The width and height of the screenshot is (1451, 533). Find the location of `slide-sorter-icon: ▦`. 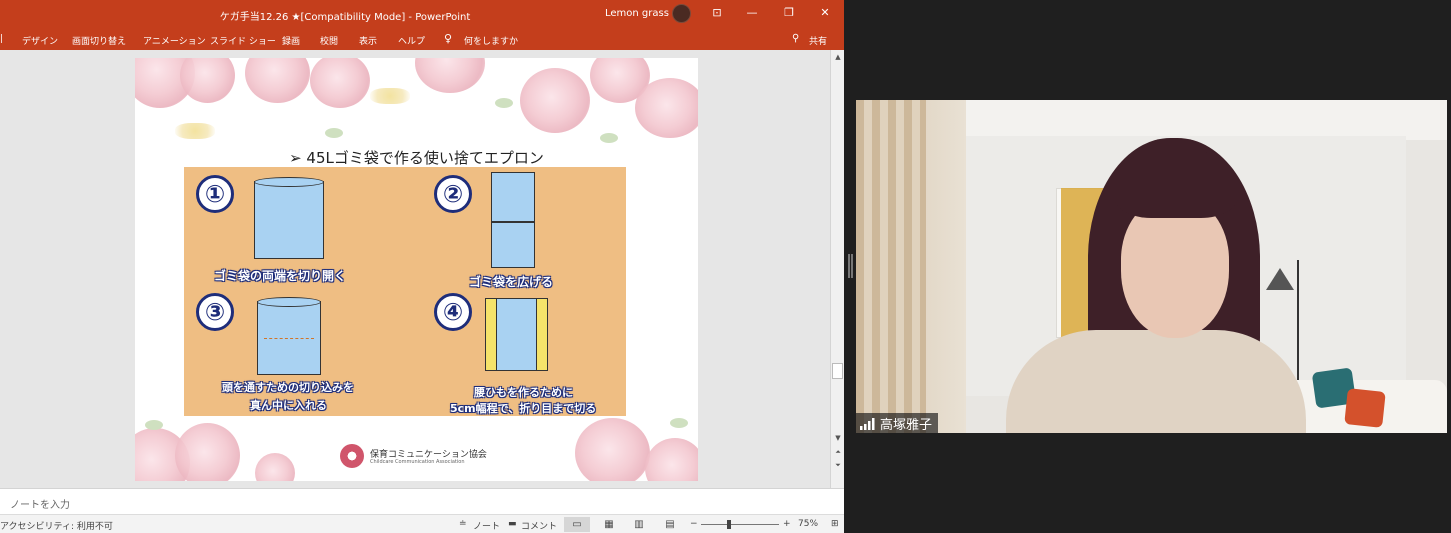

slide-sorter-icon: ▦ is located at coordinates (609, 524).